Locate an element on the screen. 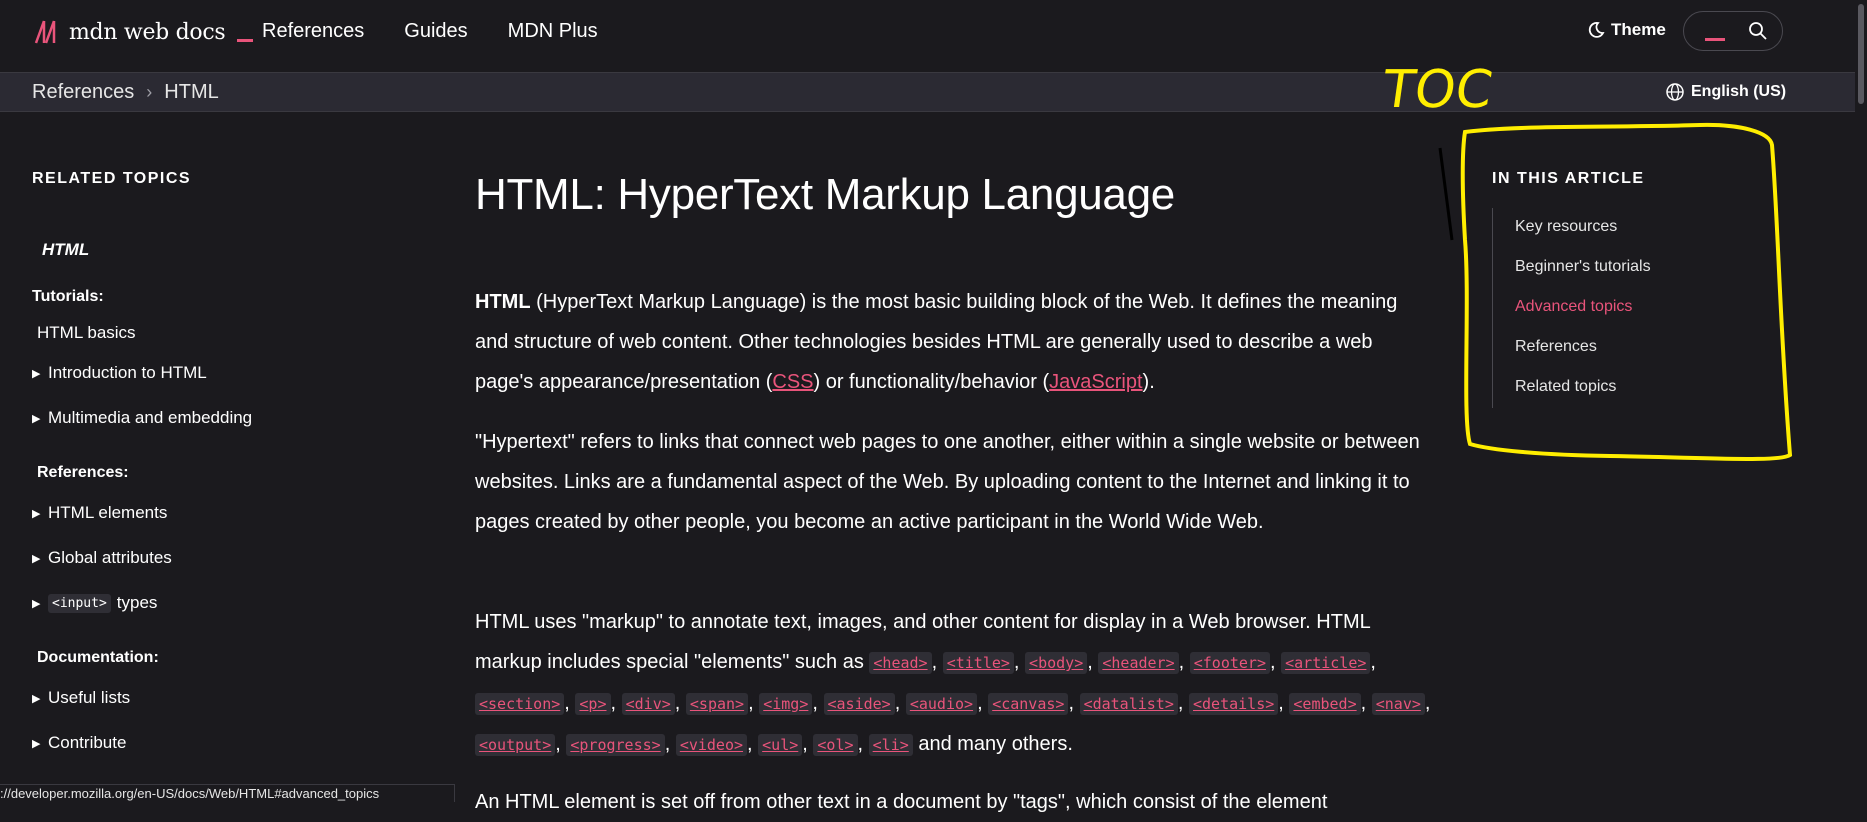 This screenshot has height=822, width=1867. nav-references: References is located at coordinates (313, 31).